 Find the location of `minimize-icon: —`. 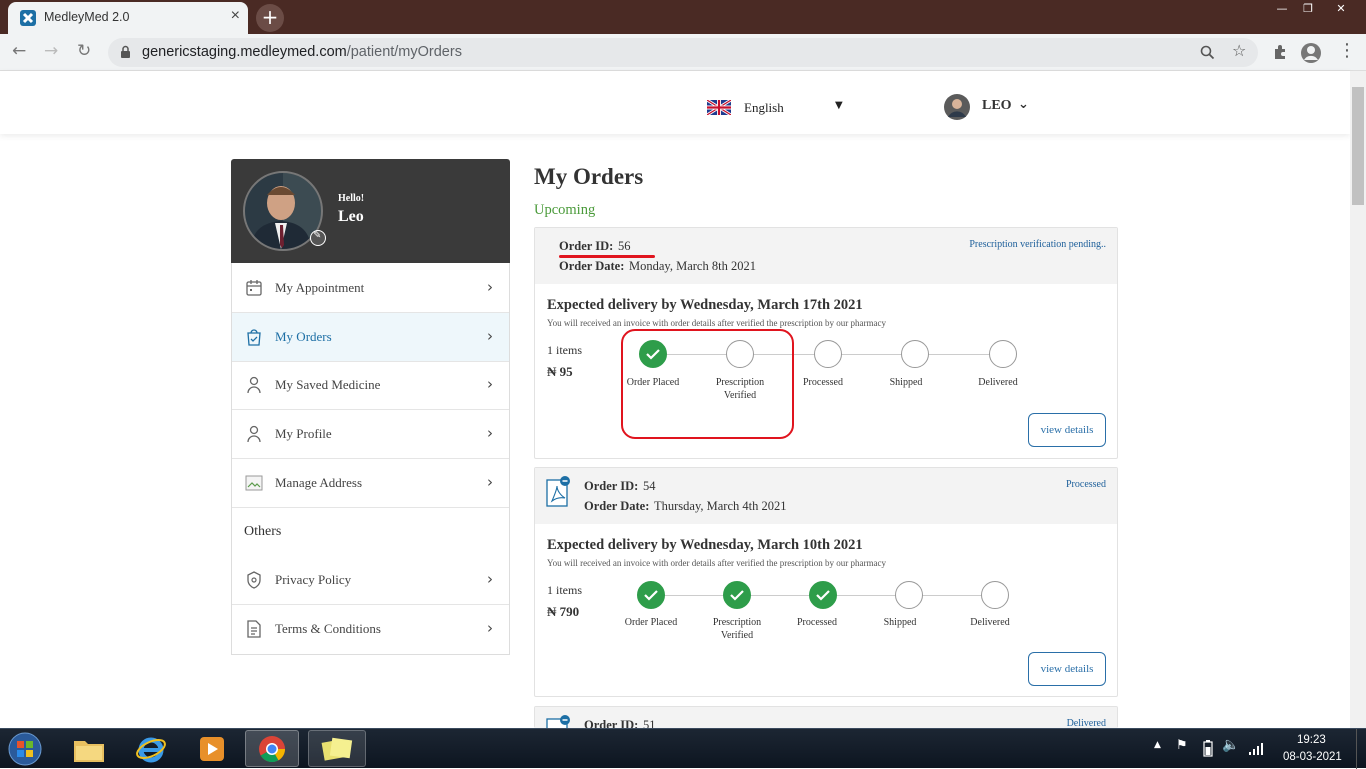

minimize-icon: — is located at coordinates (1282, 9).